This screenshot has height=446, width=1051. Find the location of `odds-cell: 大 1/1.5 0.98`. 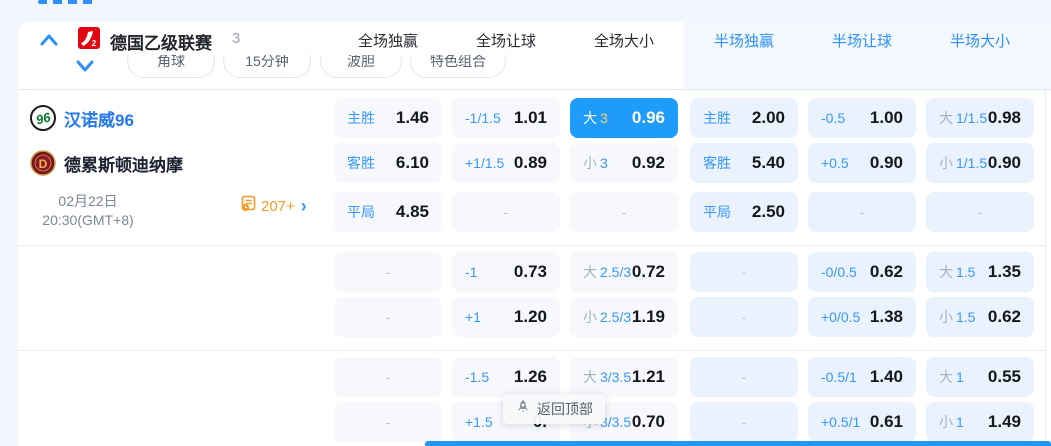

odds-cell: 大 1/1.5 0.98 is located at coordinates (980, 118).